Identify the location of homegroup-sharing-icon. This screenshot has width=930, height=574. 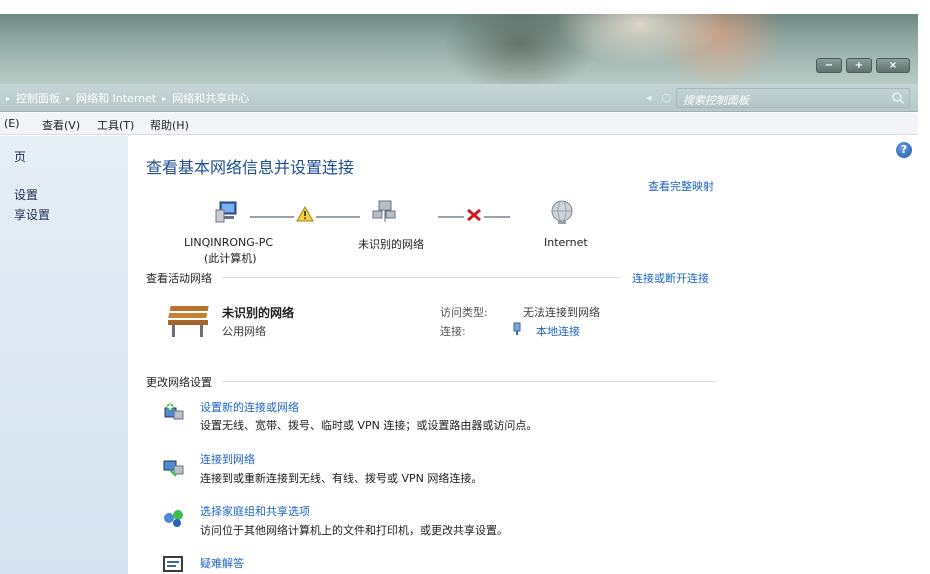
(173, 518).